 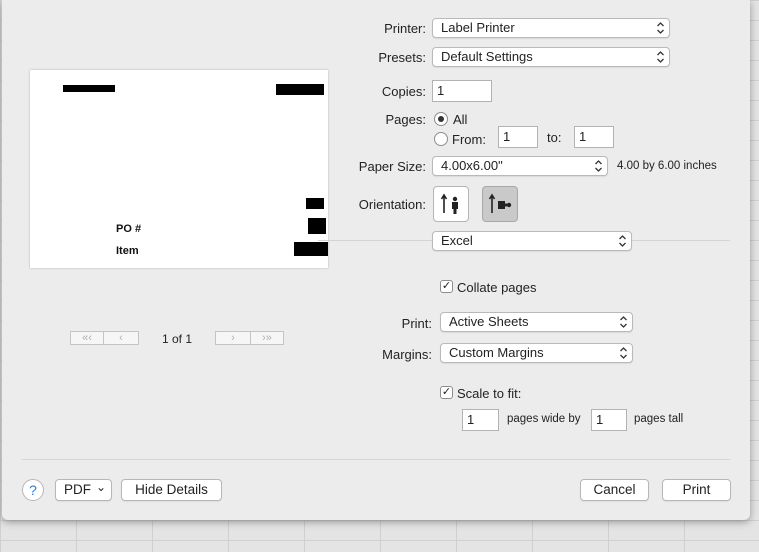 I want to click on paper-size-description: 4.00 by 6.00 inches, so click(x=667, y=166).